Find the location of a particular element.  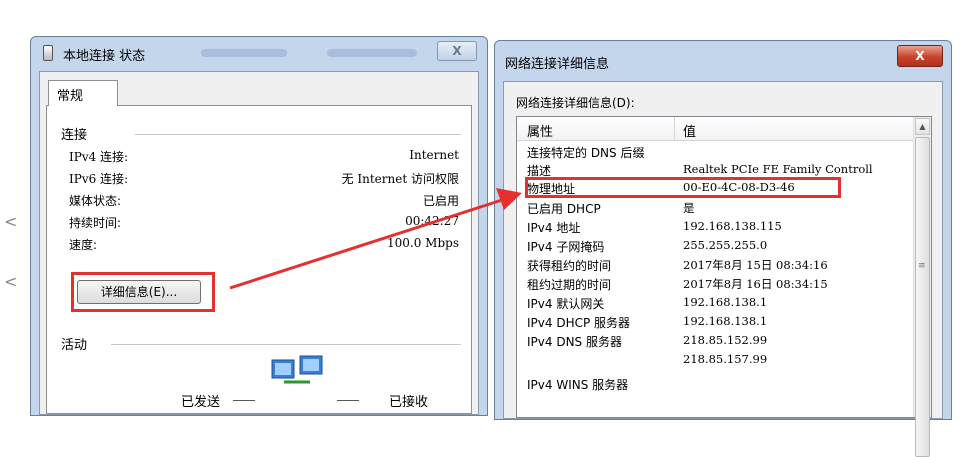

window-title: 本地连接 状态 is located at coordinates (104, 56).